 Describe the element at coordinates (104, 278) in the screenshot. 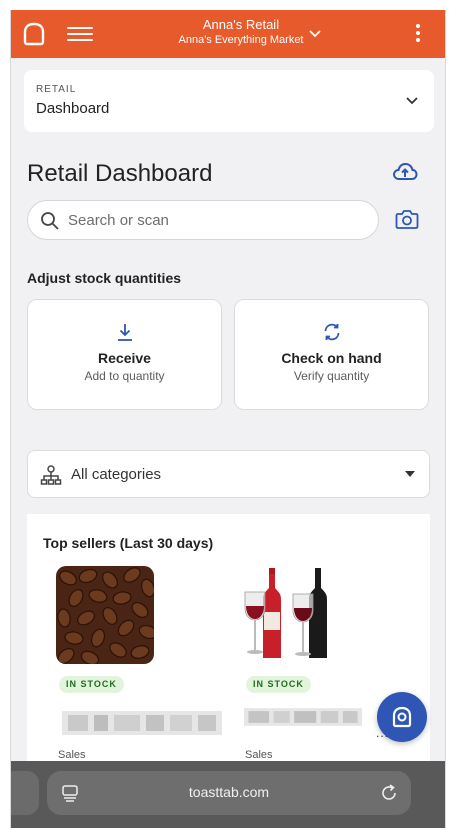

I see `adjust-stock-heading: Adjust stock quantities` at that location.